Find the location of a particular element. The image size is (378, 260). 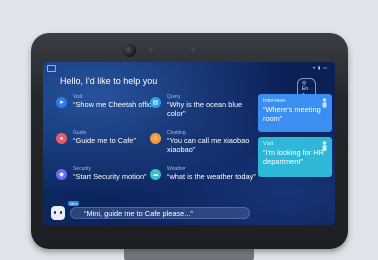

card-guide: ● Guide “Guide me to Cafe” is located at coordinates (106, 145).